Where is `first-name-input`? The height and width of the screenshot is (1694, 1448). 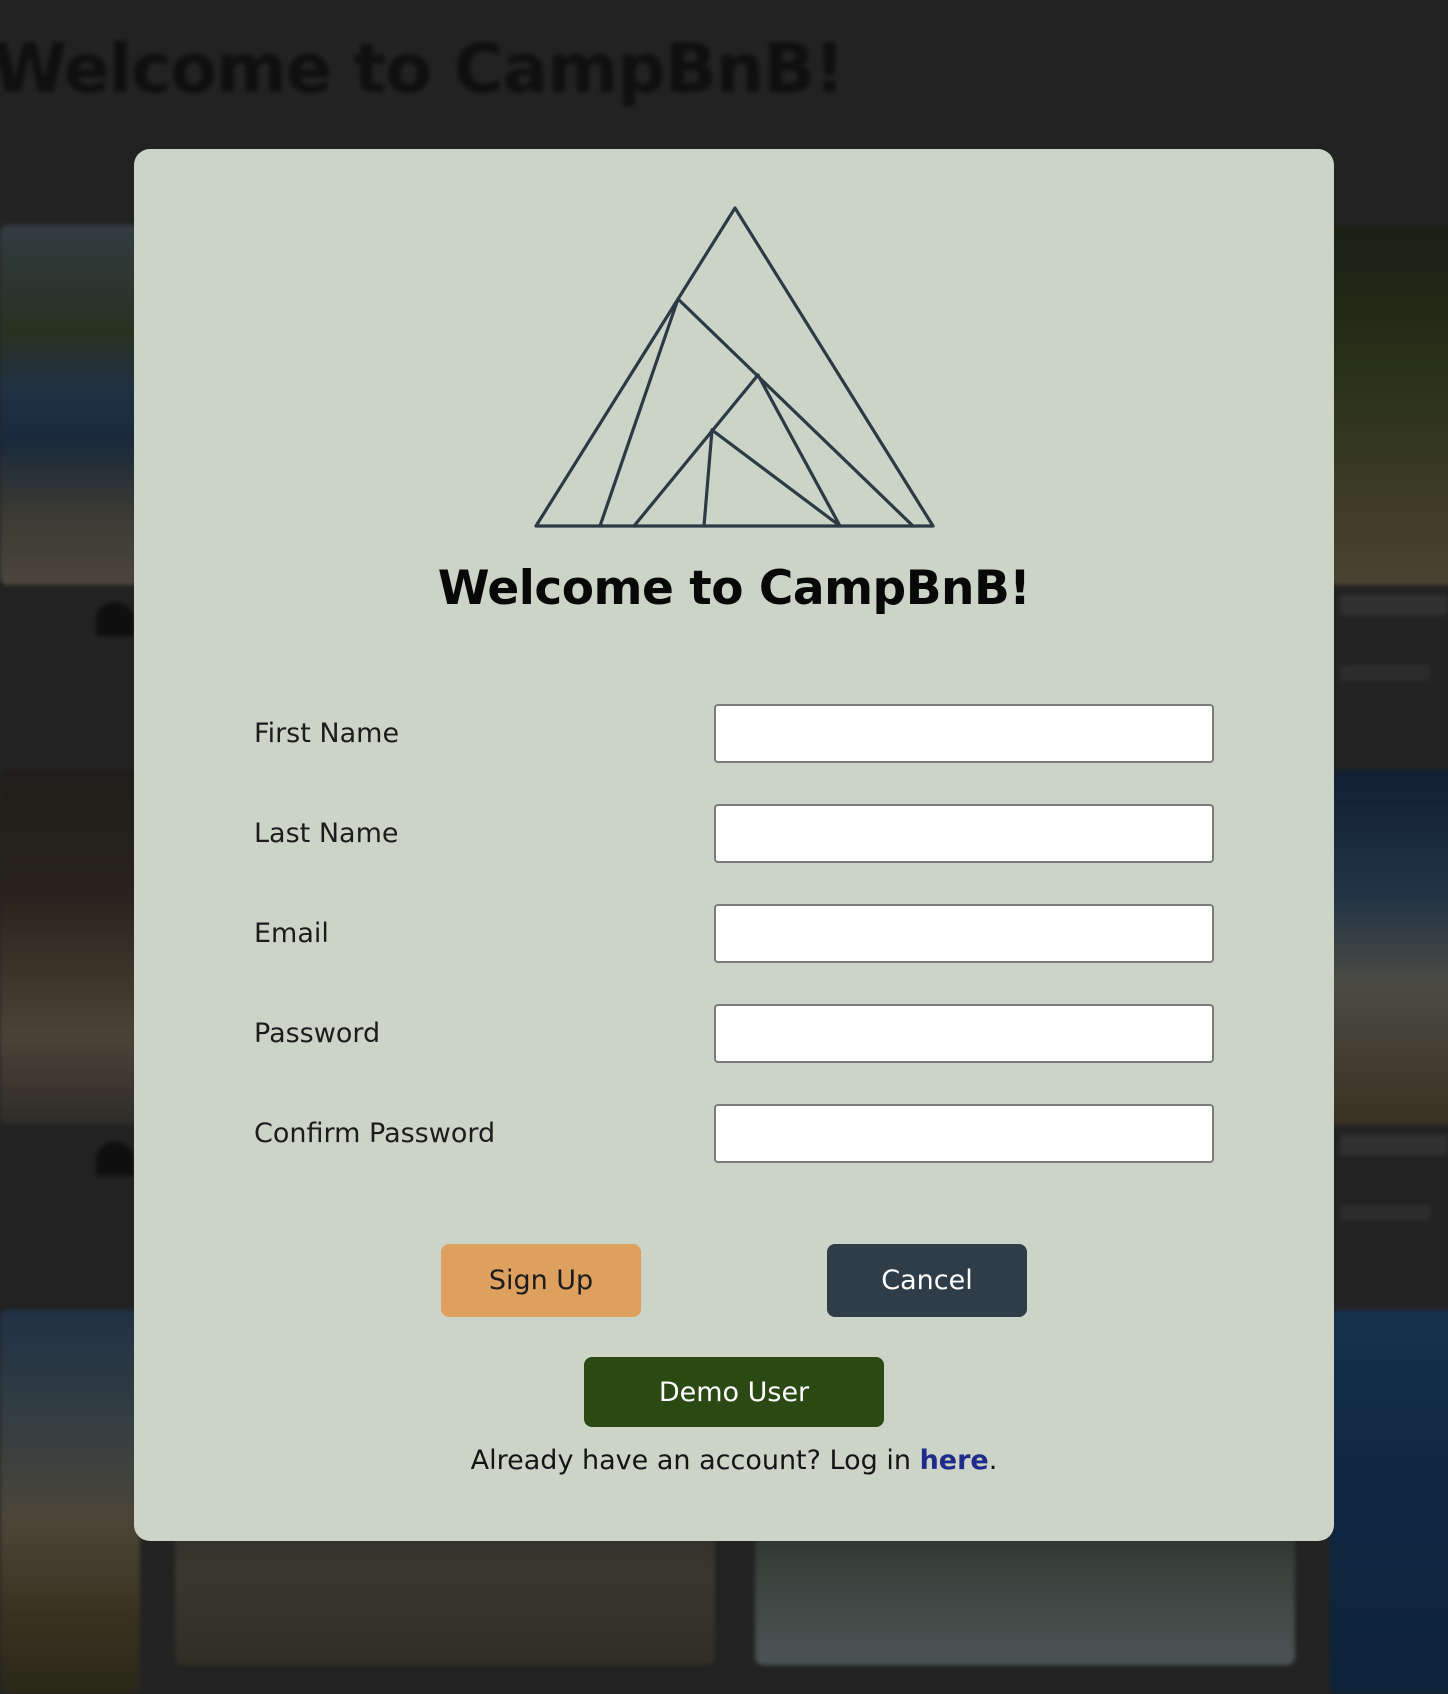
first-name-input is located at coordinates (964, 733).